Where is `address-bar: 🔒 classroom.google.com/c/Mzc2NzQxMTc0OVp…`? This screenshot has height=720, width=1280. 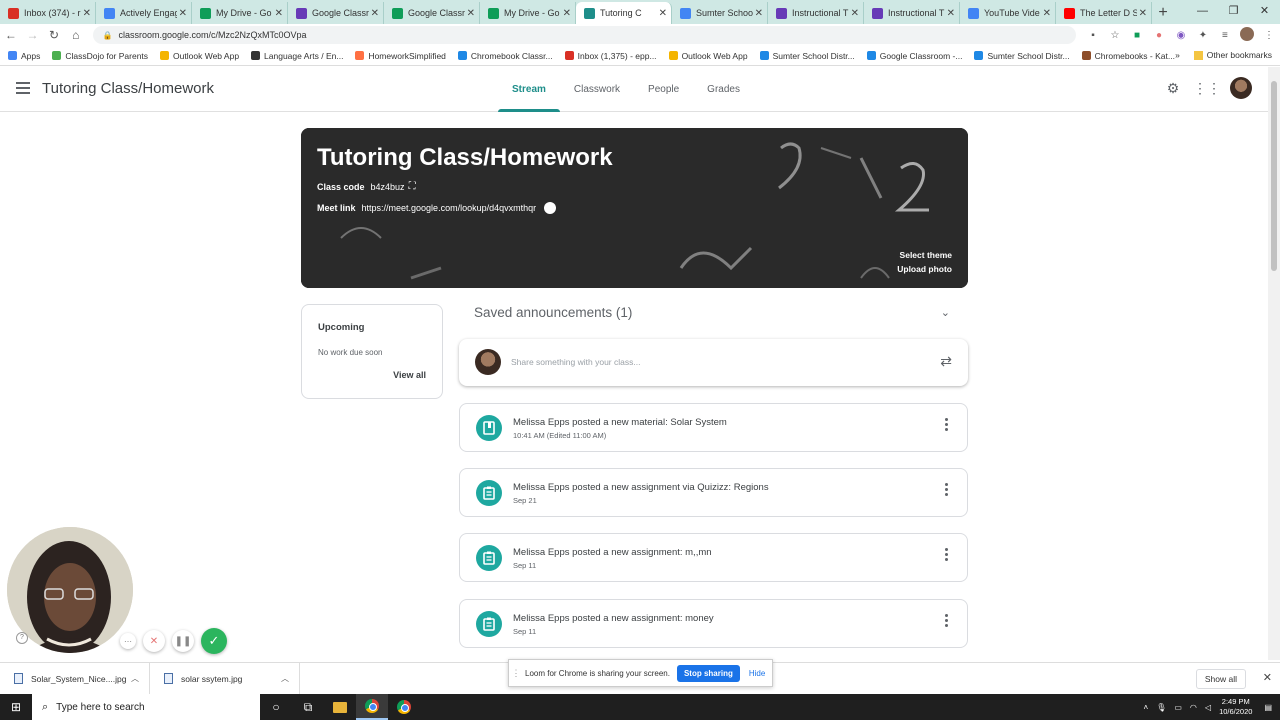 address-bar: 🔒 classroom.google.com/c/Mzc2NzQxMTc0OVp… is located at coordinates (584, 35).